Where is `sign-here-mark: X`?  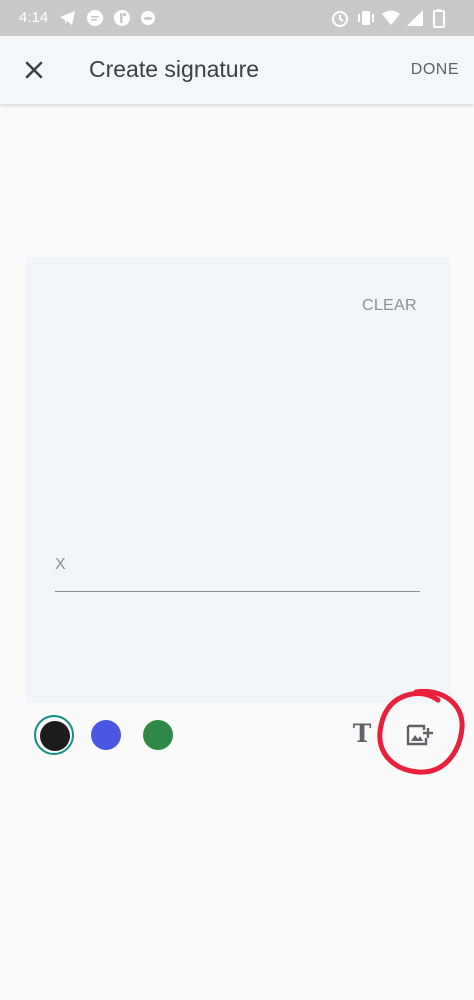 sign-here-mark: X is located at coordinates (60, 564).